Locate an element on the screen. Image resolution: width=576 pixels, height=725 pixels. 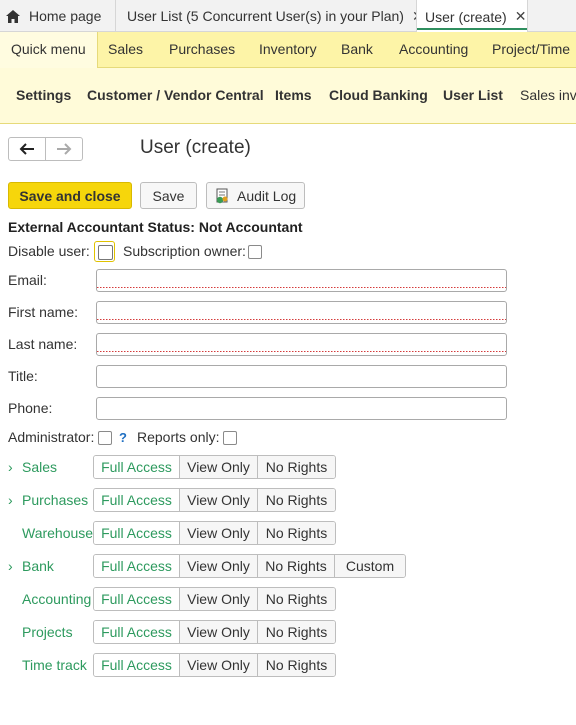
close-icon: ✕ is located at coordinates (521, 16).